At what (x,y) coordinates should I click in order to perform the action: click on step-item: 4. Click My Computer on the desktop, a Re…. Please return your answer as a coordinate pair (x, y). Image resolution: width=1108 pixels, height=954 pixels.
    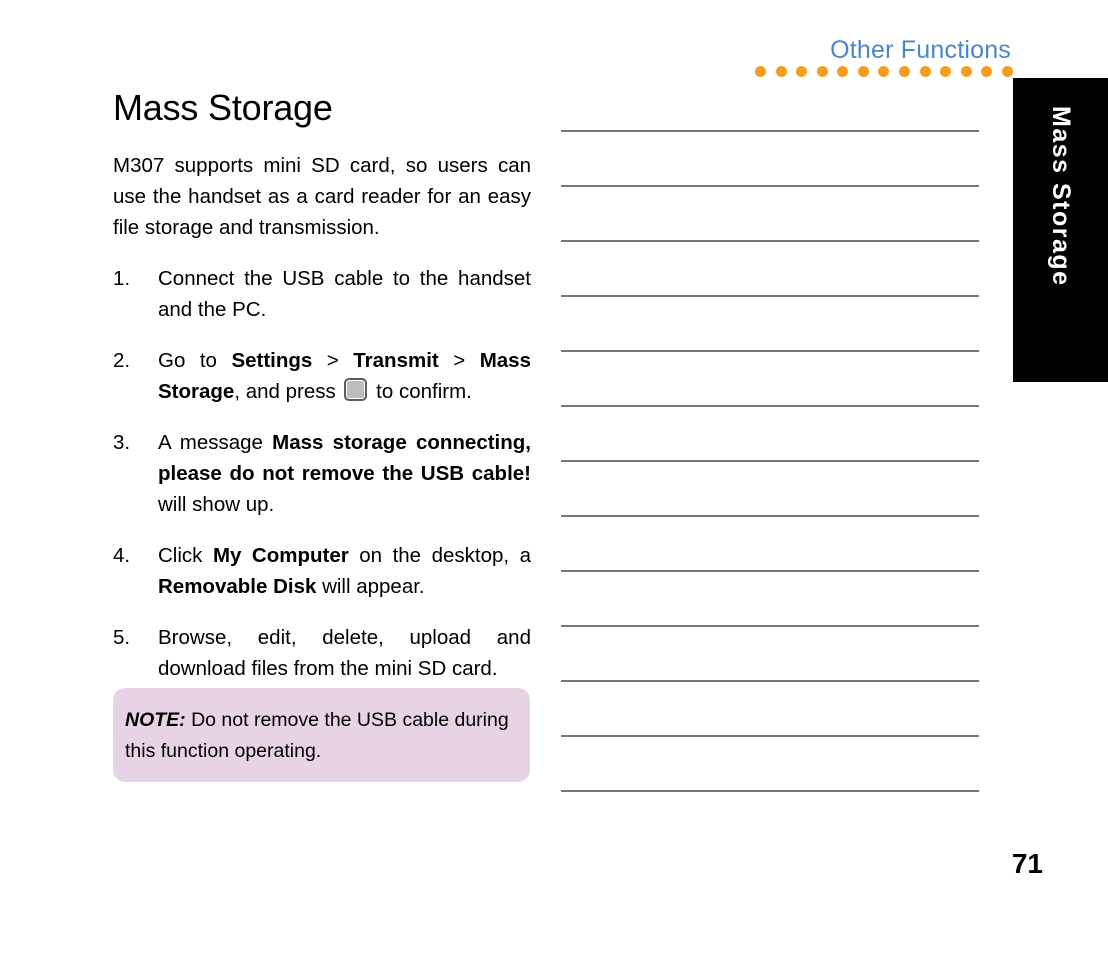
    Looking at the image, I should click on (322, 571).